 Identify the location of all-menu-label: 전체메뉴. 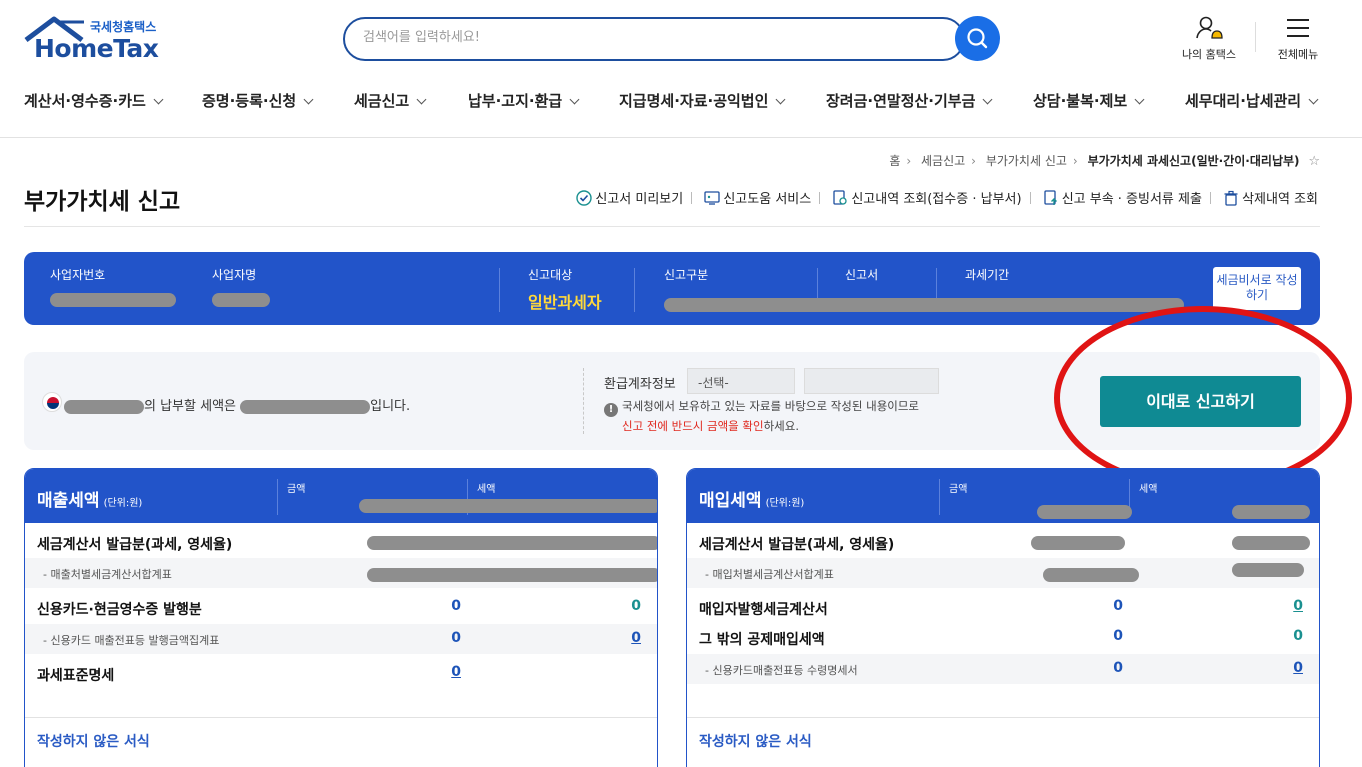
(1298, 54).